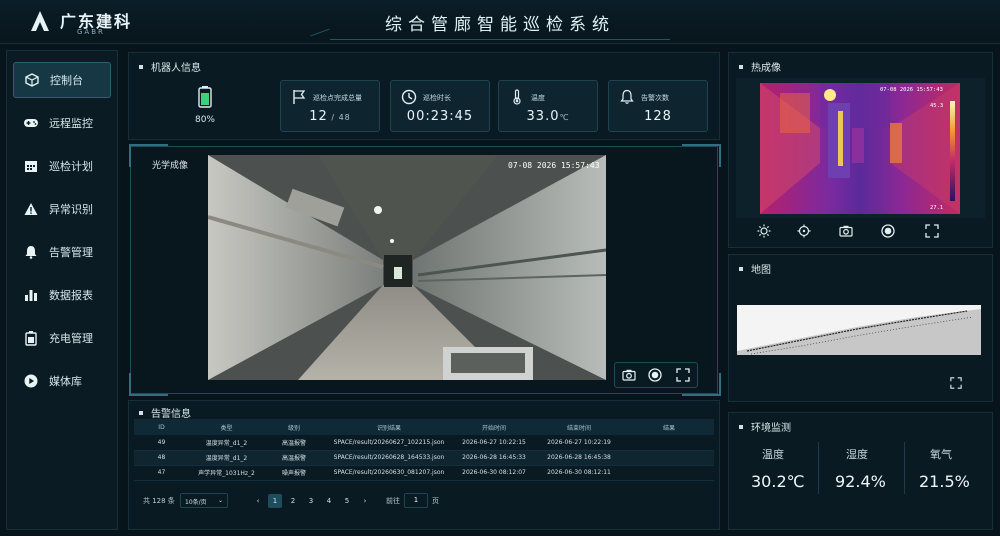 Image resolution: width=1000 pixels, height=536 pixels. I want to click on thermal-timestamp: 07-08 2026 15:57:43, so click(911, 90).